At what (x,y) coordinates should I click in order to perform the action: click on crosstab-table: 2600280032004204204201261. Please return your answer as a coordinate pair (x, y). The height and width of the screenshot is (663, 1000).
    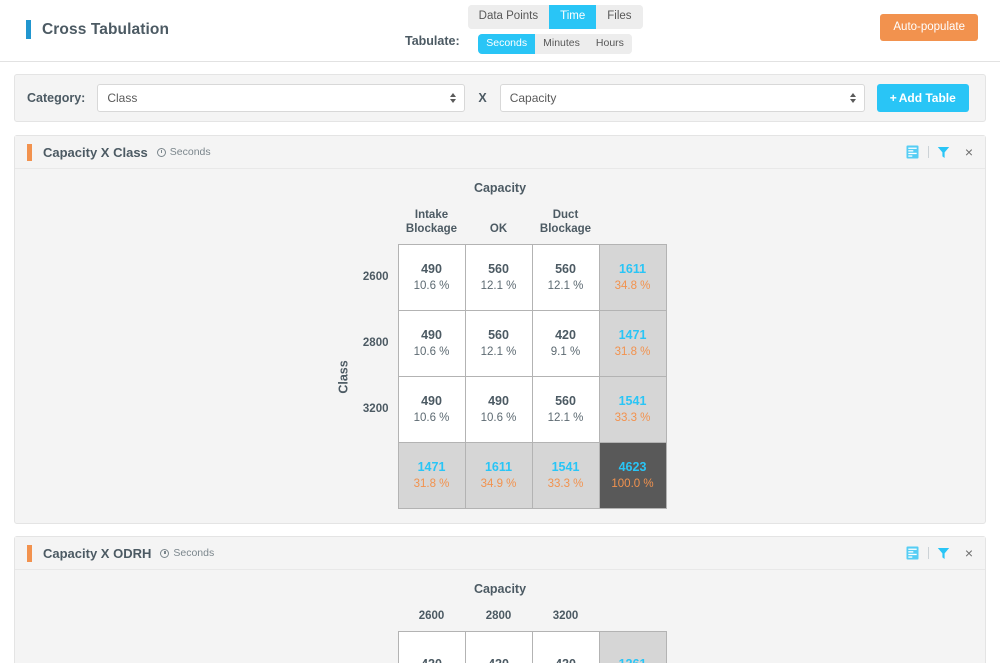
    Looking at the image, I should click on (532, 636).